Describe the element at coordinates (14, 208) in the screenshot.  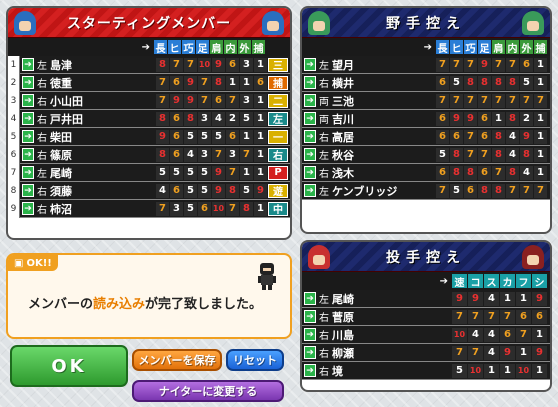
I see `batting-order-number: 9` at that location.